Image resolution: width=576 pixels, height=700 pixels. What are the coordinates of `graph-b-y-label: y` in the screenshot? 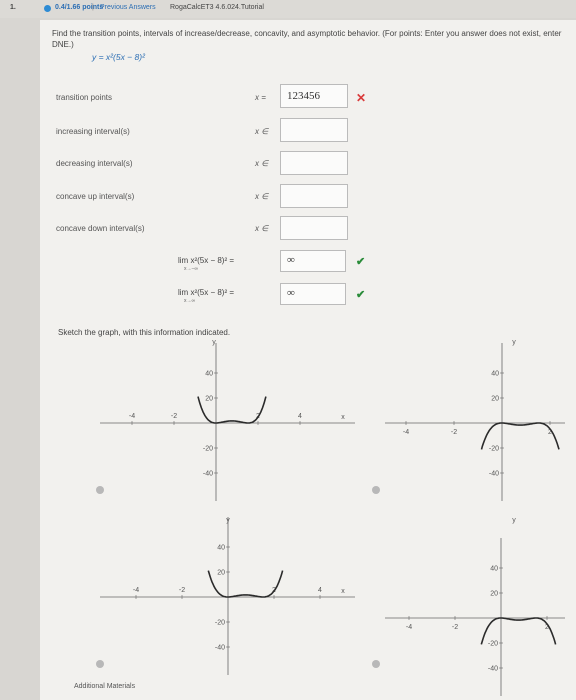 It's located at (514, 342).